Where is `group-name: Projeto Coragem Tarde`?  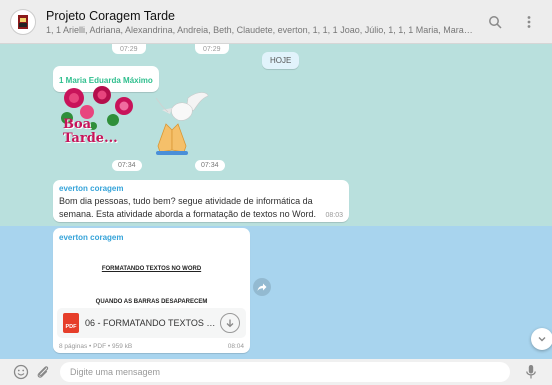 group-name: Projeto Coragem Tarde is located at coordinates (111, 15).